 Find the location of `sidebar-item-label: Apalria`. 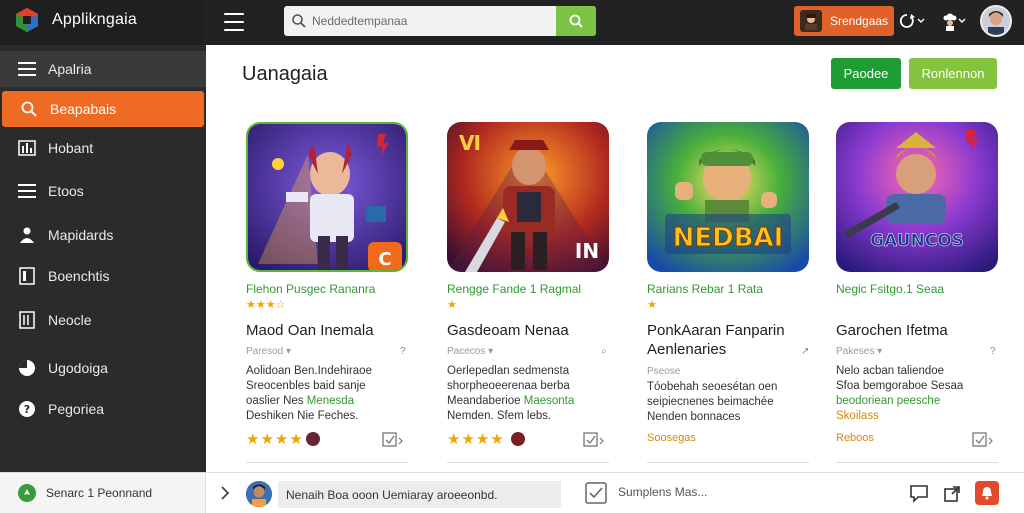

sidebar-item-label: Apalria is located at coordinates (70, 69).